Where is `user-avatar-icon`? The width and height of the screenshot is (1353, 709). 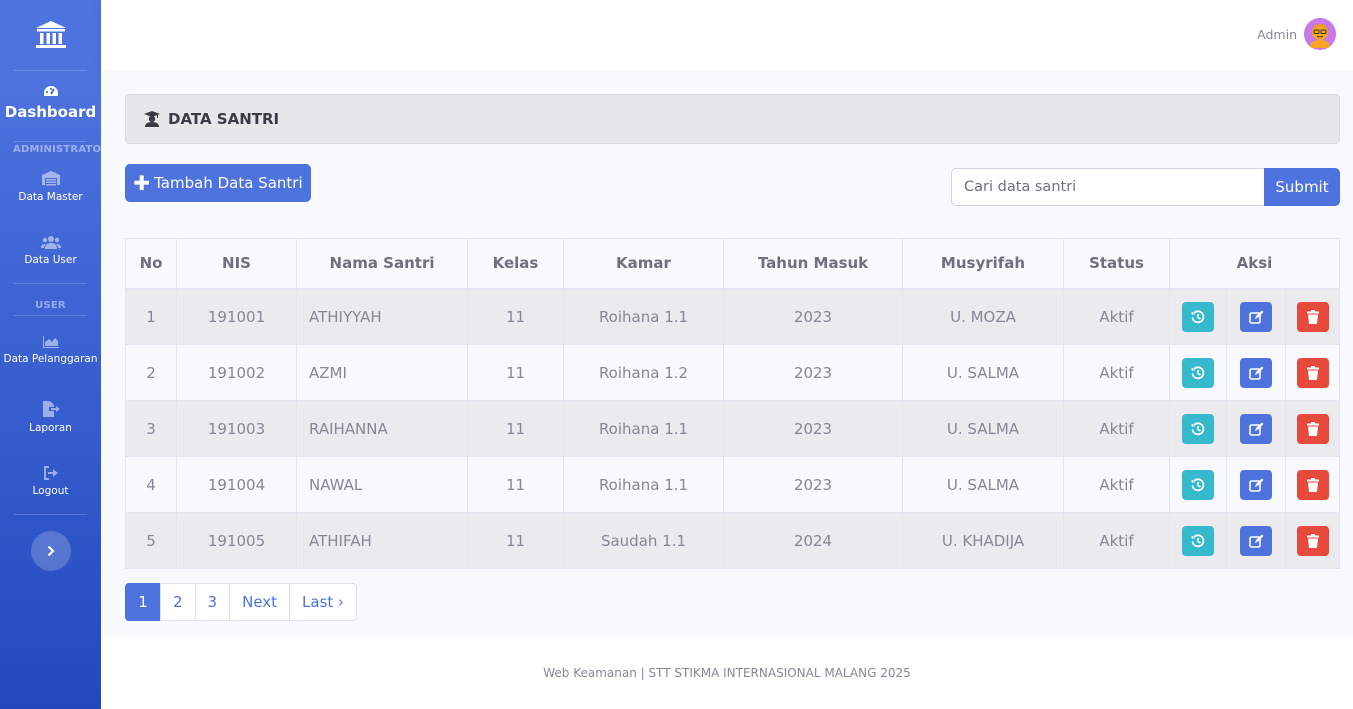
user-avatar-icon is located at coordinates (1320, 34).